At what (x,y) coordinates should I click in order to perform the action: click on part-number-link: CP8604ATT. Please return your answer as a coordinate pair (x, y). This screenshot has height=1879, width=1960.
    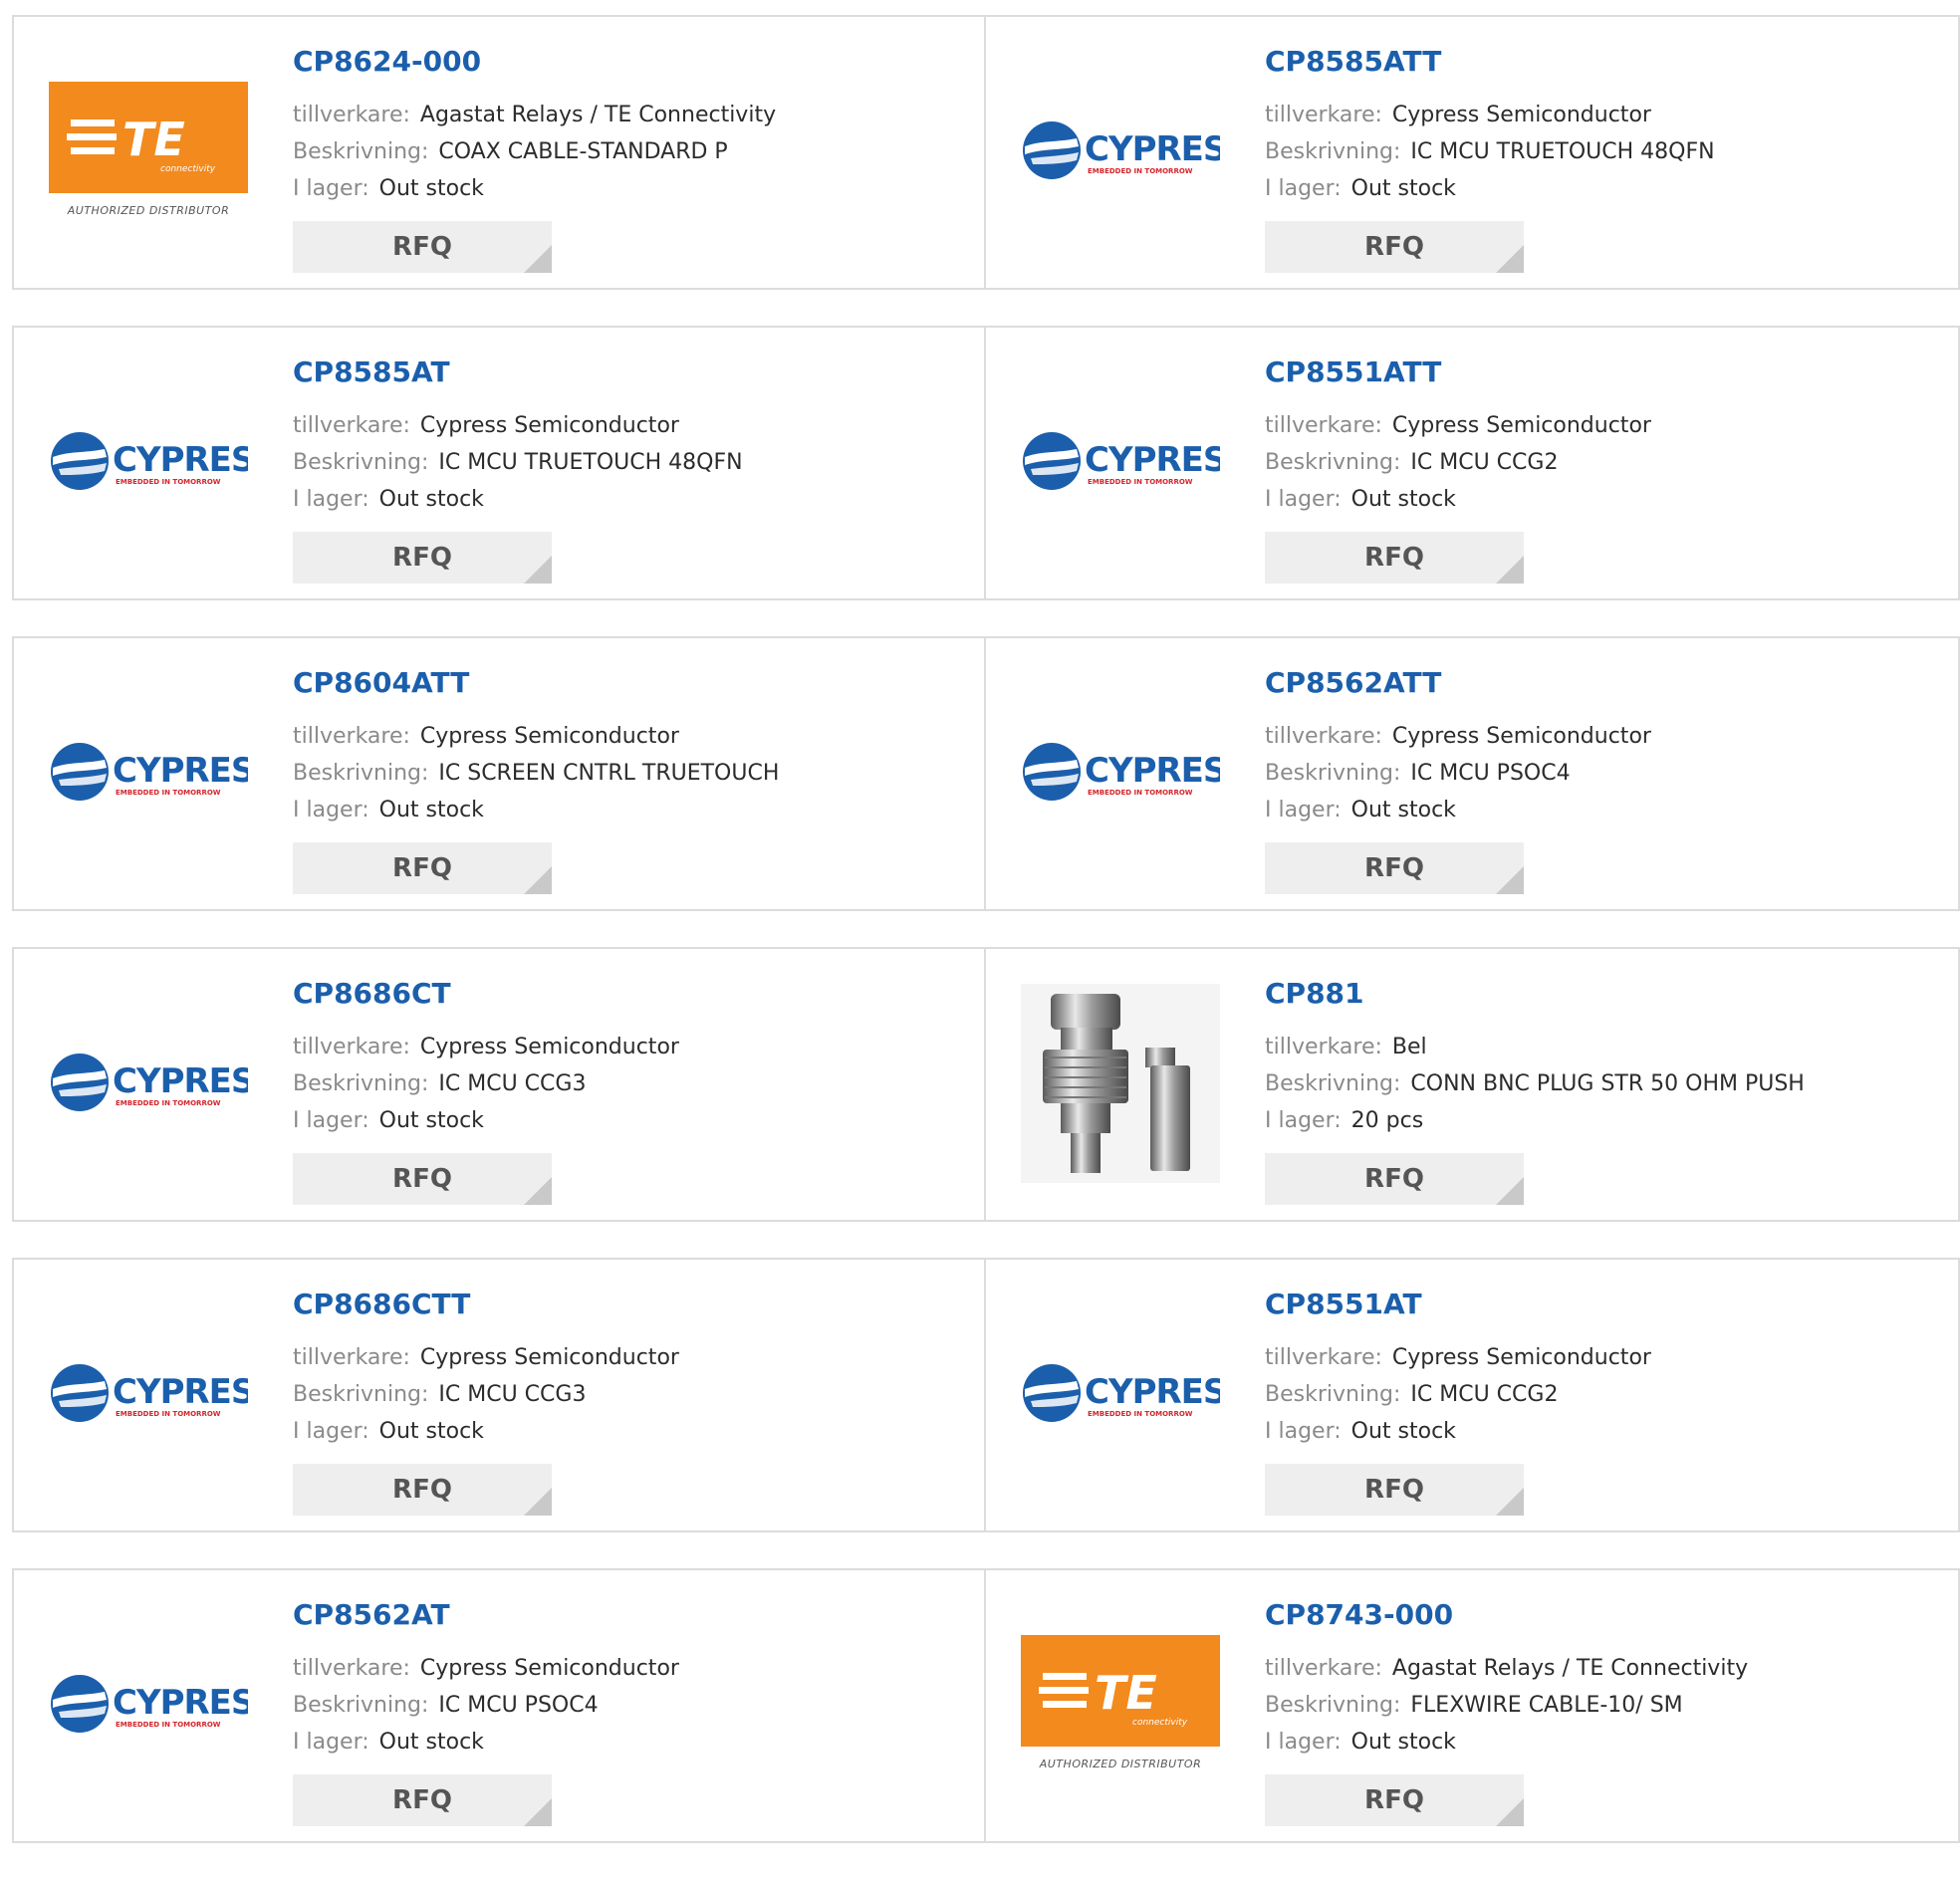
    Looking at the image, I should click on (536, 683).